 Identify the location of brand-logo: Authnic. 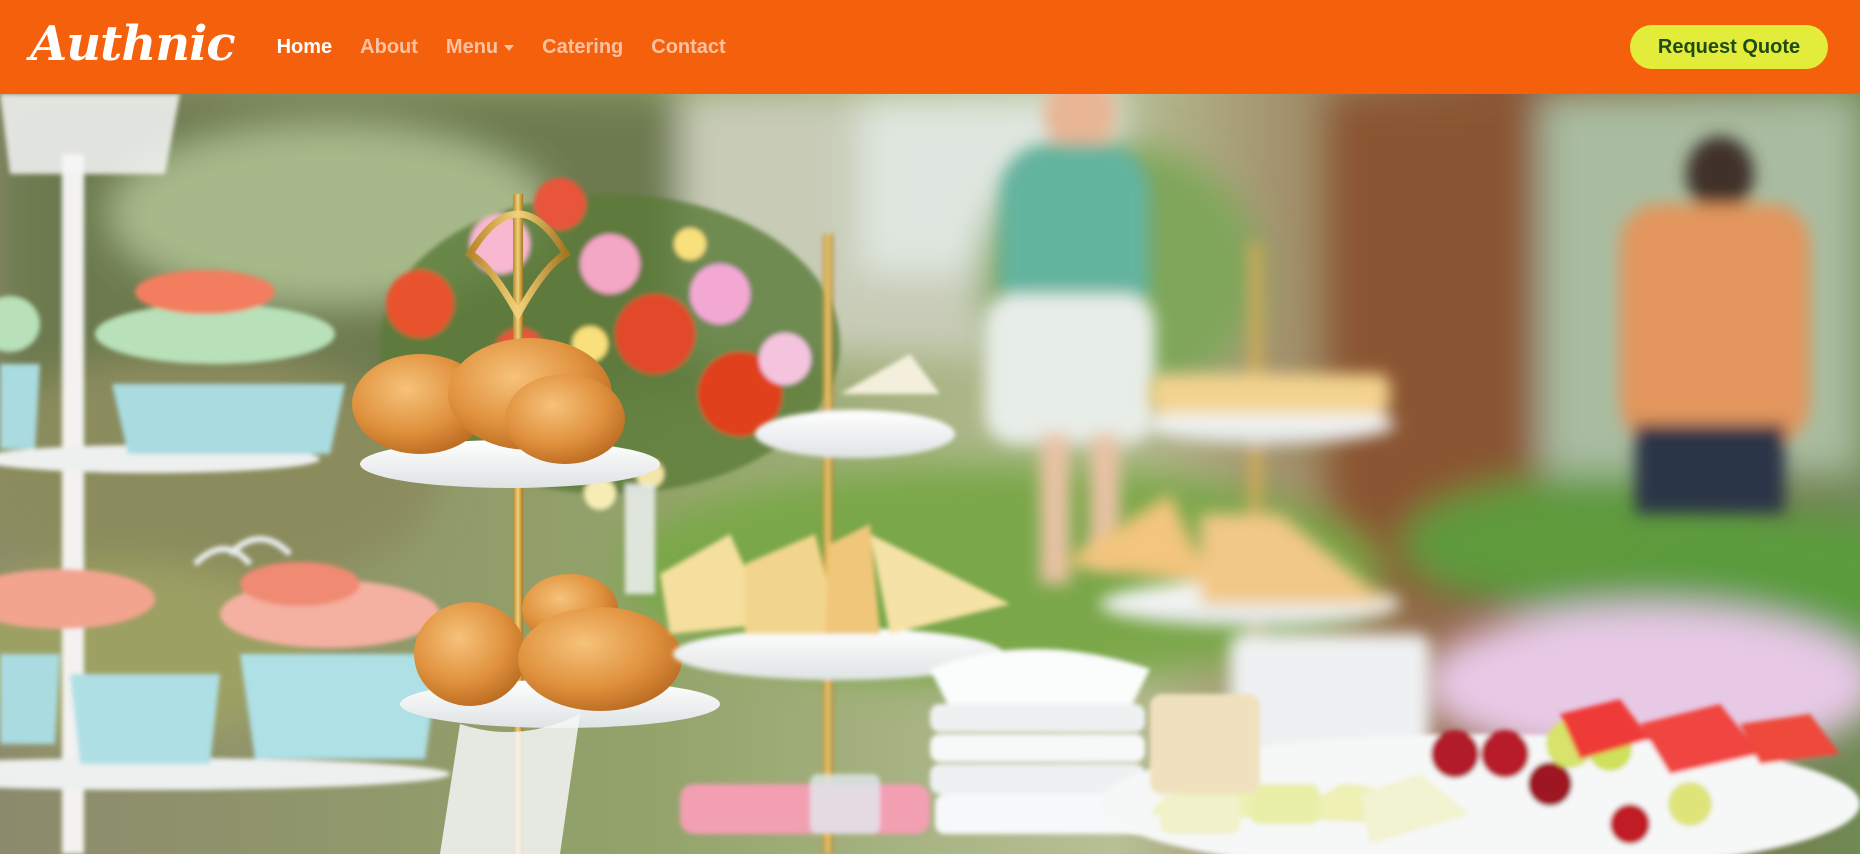
(133, 44).